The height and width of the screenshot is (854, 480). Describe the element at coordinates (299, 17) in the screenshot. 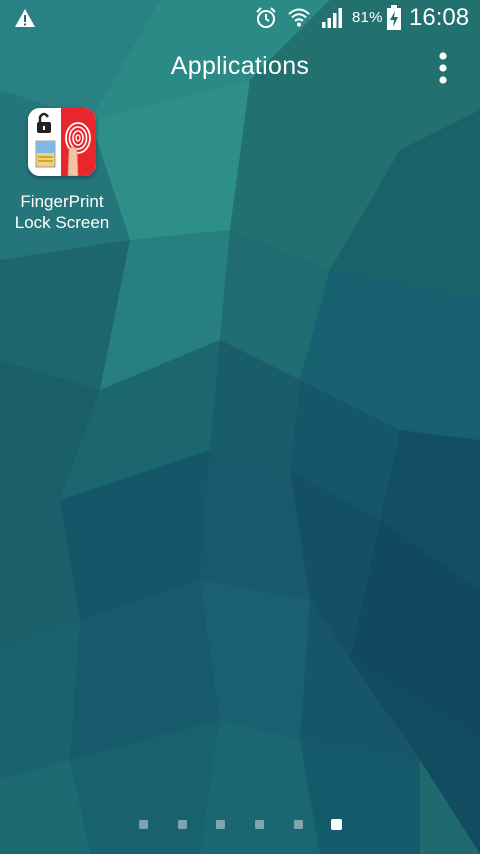

I see `wifi-icon` at that location.